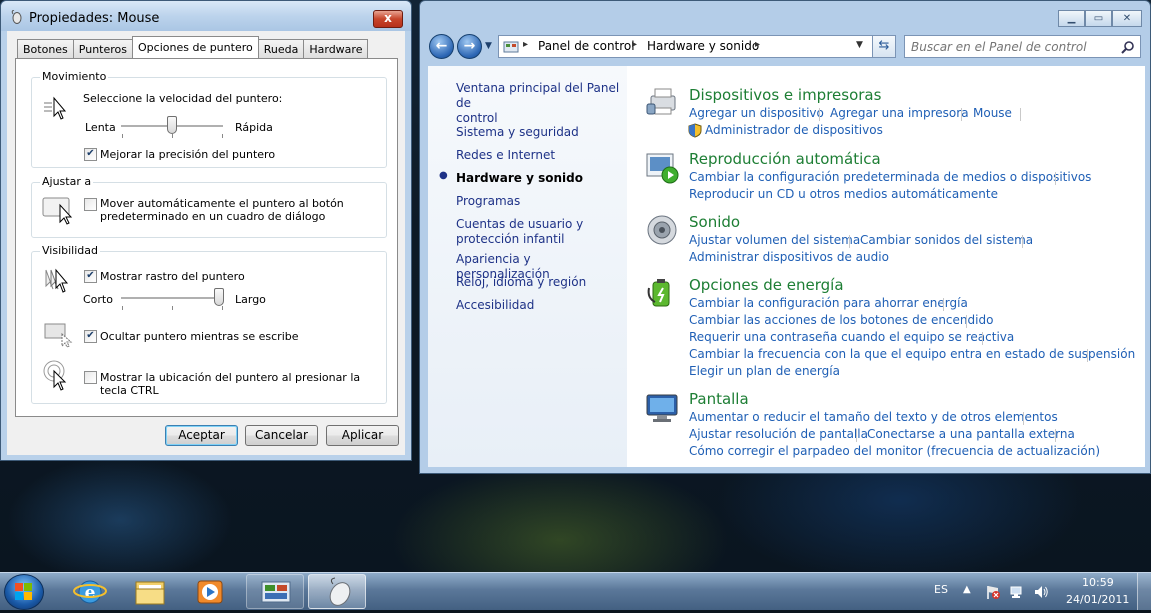 The height and width of the screenshot is (613, 1151). I want to click on category-devices-printers: Dispositivos e impresoras, so click(785, 95).